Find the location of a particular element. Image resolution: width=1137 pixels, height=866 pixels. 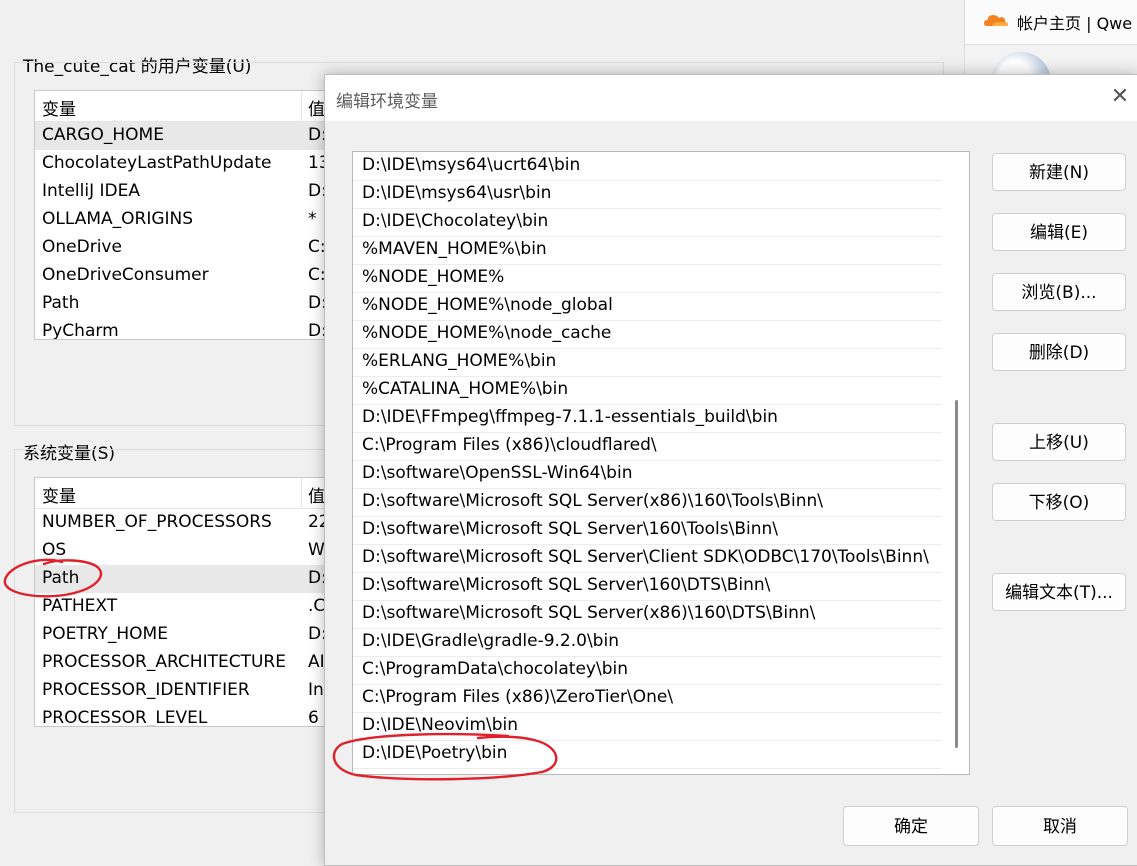

path-entry-text: D:\IDE\Chocolatey\bin is located at coordinates (455, 221).